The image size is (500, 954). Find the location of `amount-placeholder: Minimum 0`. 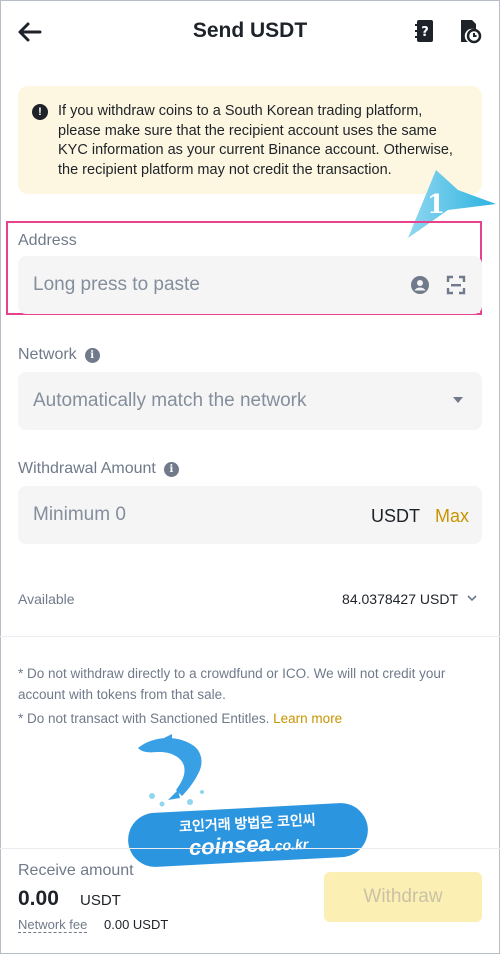

amount-placeholder: Minimum 0 is located at coordinates (79, 514).